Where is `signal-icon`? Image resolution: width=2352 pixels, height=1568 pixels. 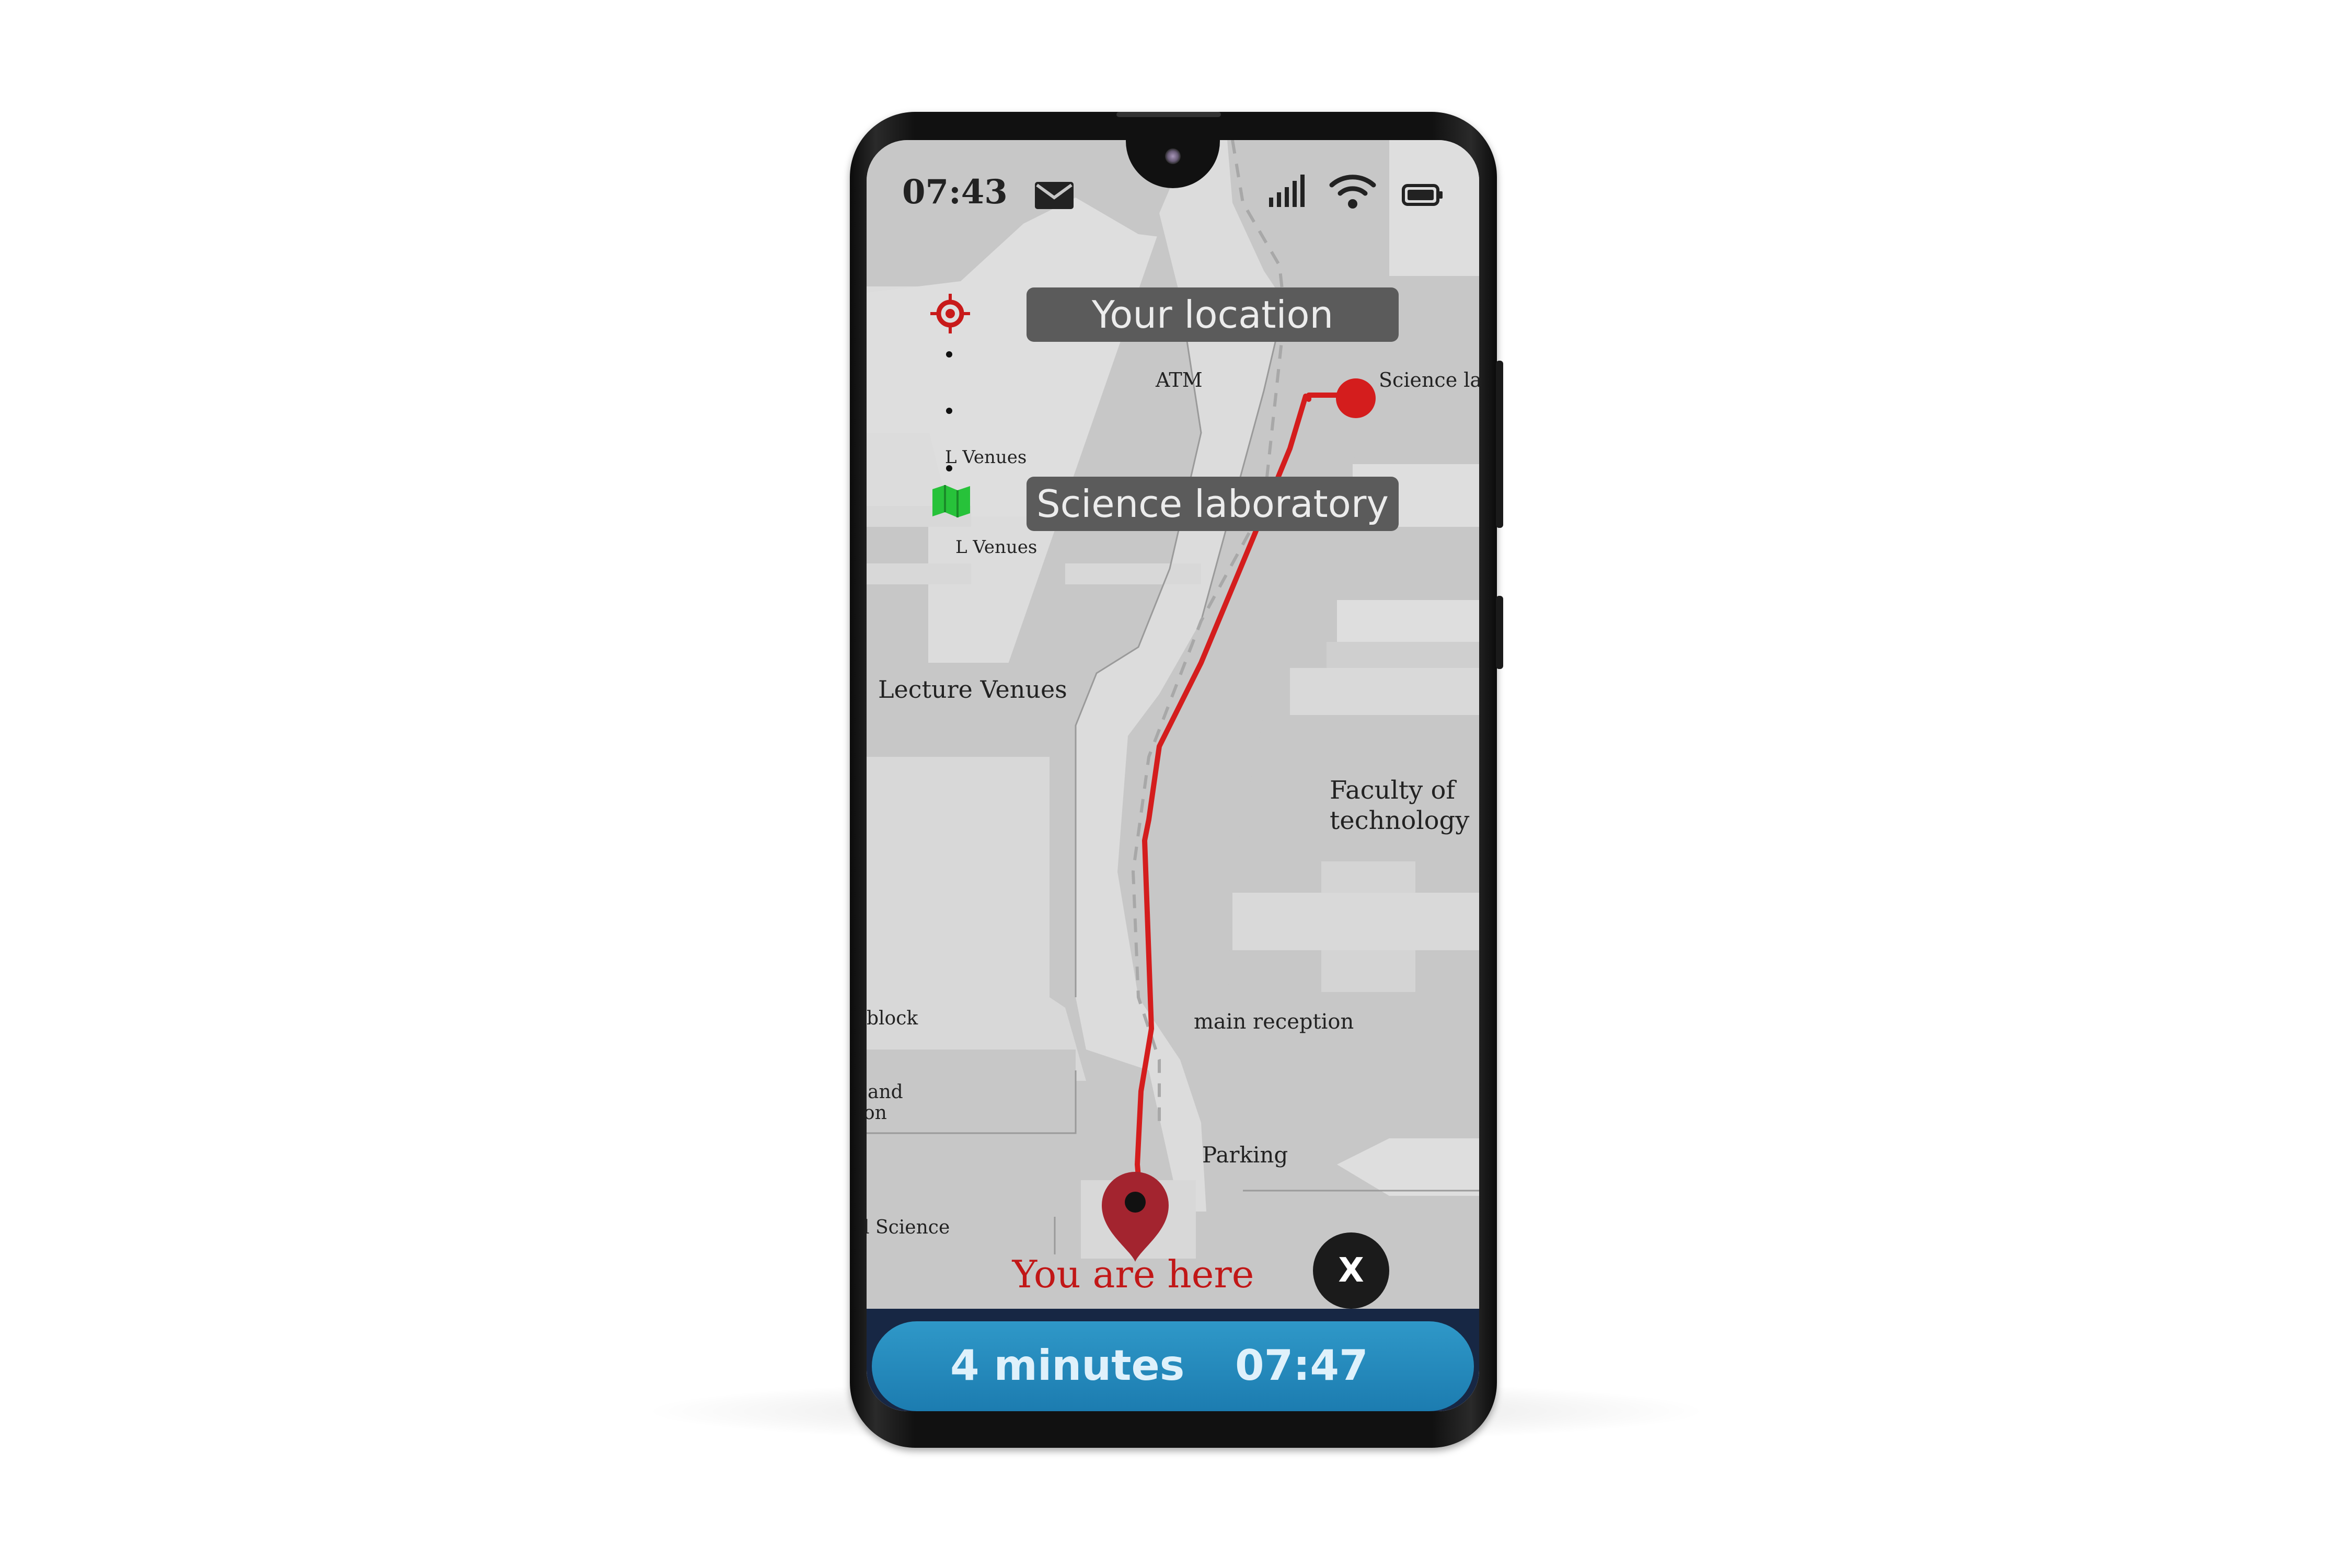
signal-icon is located at coordinates (1287, 191).